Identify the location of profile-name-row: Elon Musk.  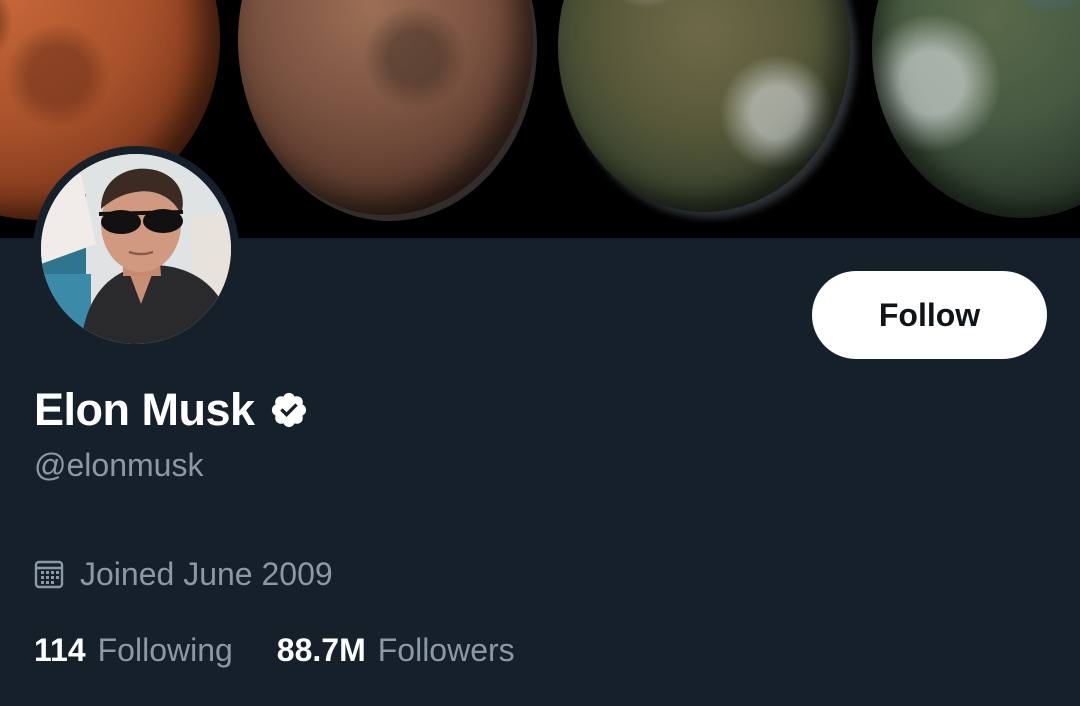
(171, 410).